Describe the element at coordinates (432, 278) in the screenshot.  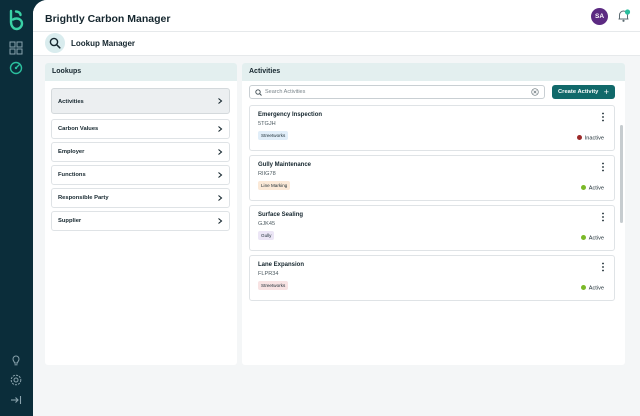
I see `activity-card: Lane Expansion FLPR34 Streetworks Active` at that location.